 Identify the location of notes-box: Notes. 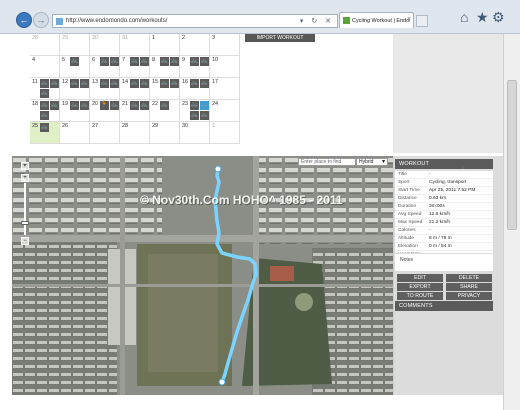
(444, 262).